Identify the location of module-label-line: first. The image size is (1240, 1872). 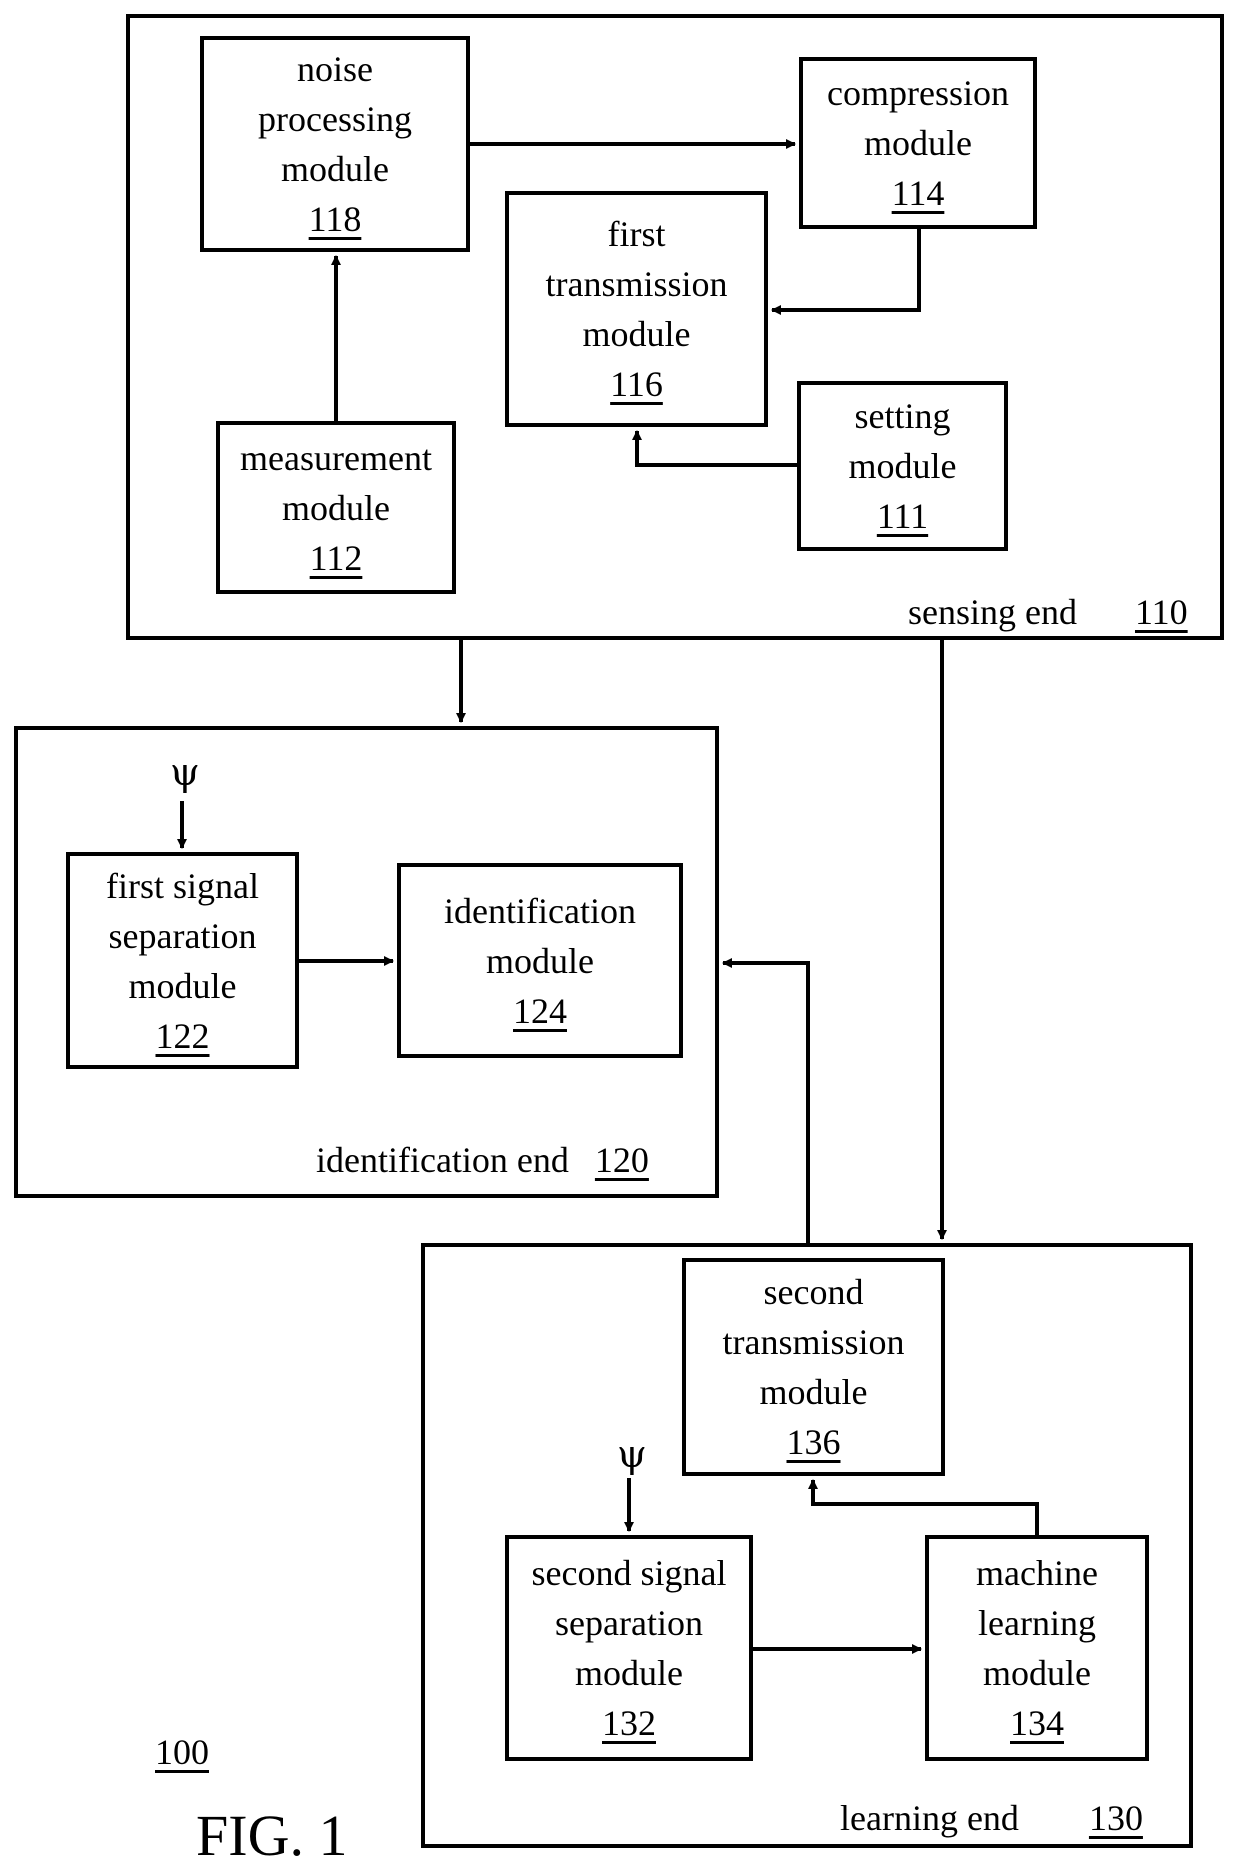
(636, 234).